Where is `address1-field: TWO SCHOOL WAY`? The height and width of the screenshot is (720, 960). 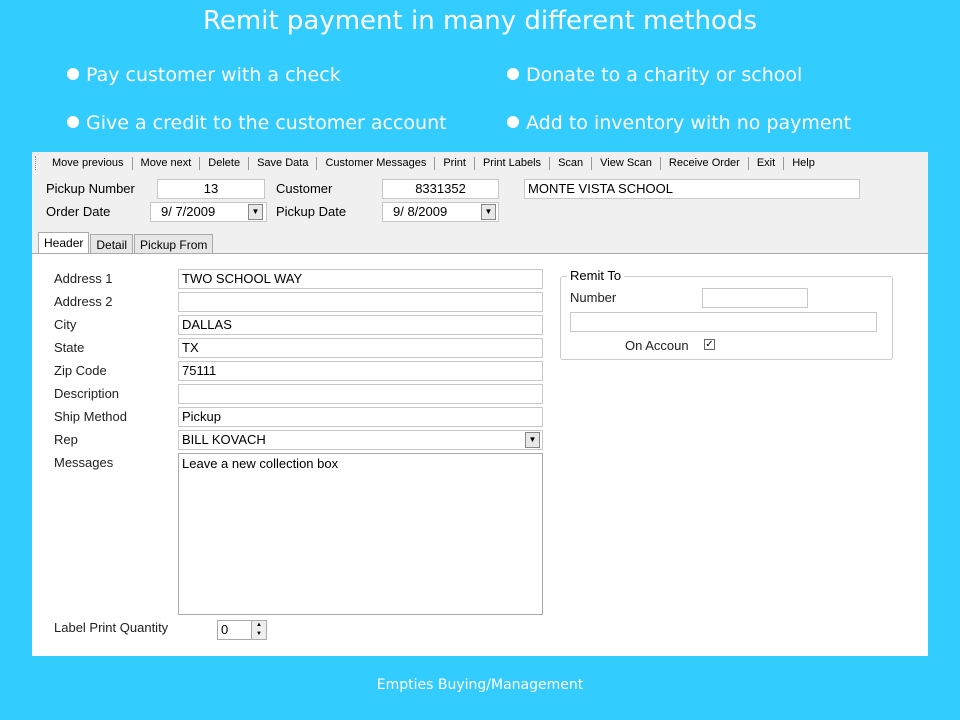
address1-field: TWO SCHOOL WAY is located at coordinates (360, 279).